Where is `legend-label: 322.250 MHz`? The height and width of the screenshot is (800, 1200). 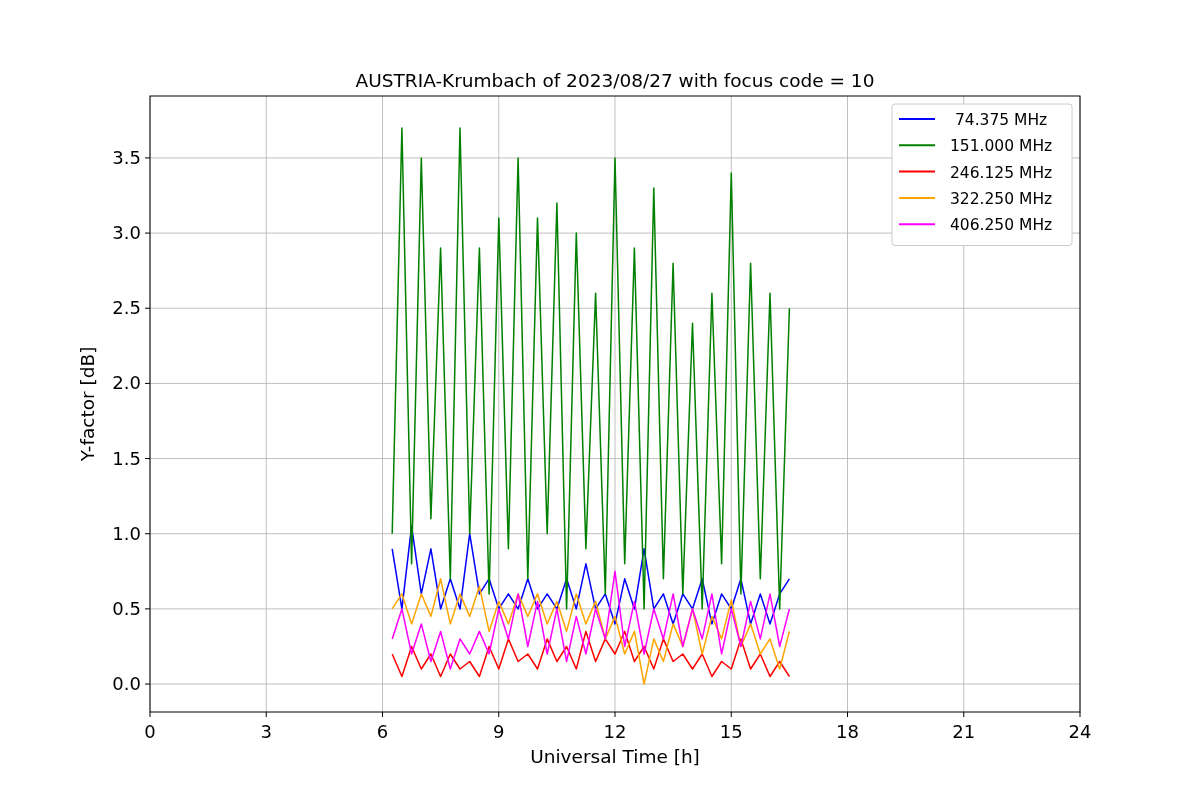
legend-label: 322.250 MHz is located at coordinates (1001, 198).